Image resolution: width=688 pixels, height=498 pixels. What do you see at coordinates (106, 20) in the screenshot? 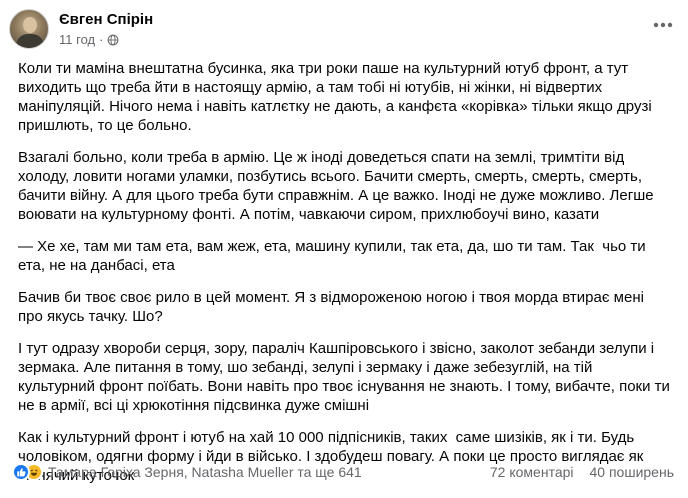
I see `author-name: Євген Спірін` at bounding box center [106, 20].